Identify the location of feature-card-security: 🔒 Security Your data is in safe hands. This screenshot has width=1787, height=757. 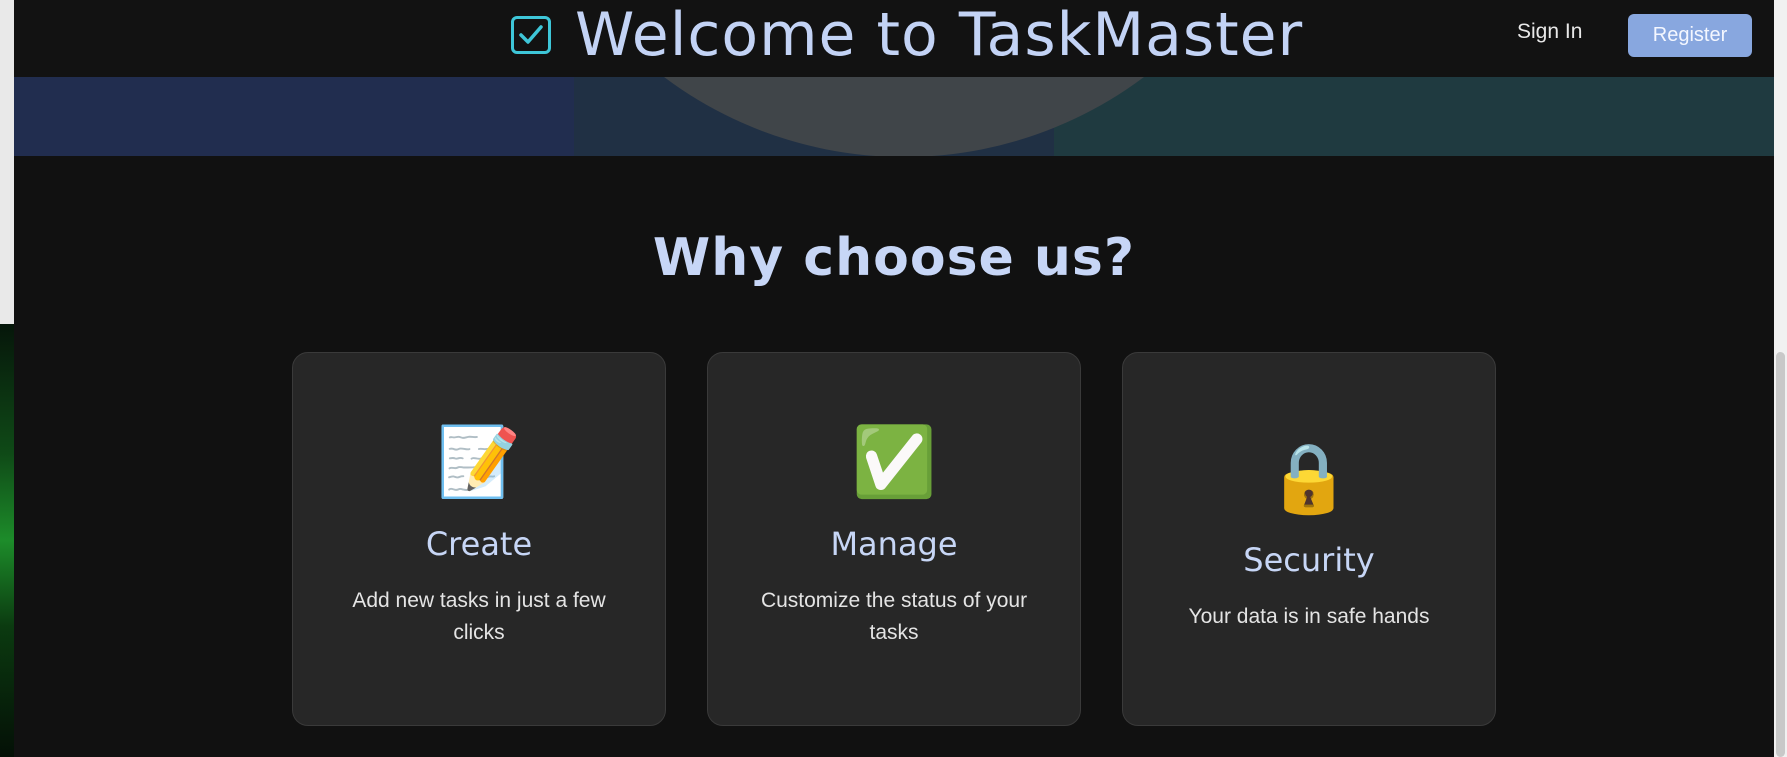
(1309, 539).